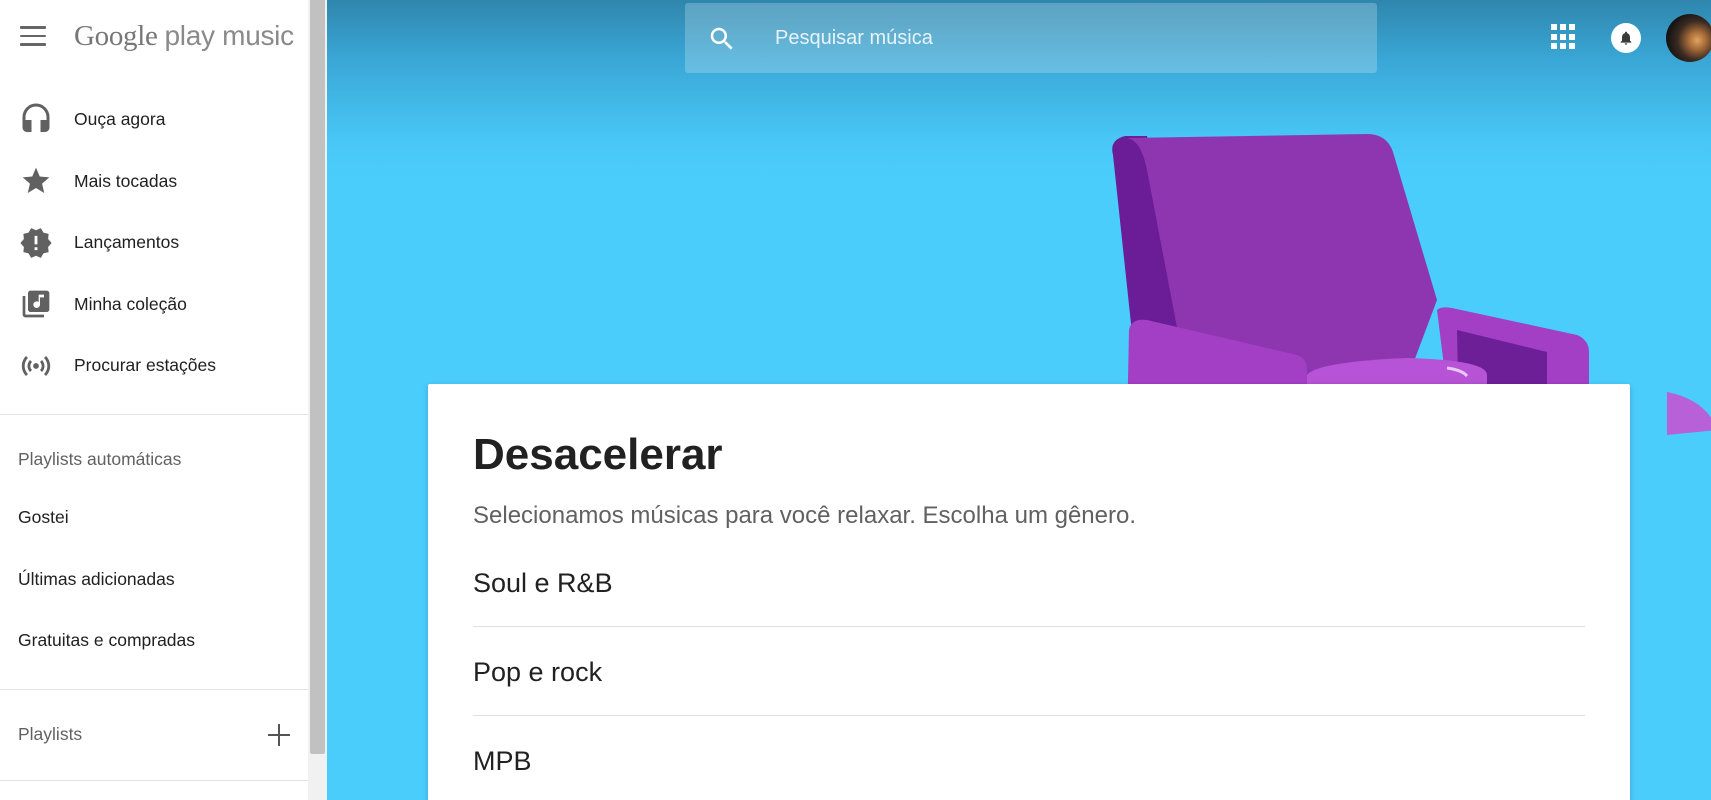  What do you see at coordinates (36, 243) in the screenshot?
I see `new-releases-icon` at bounding box center [36, 243].